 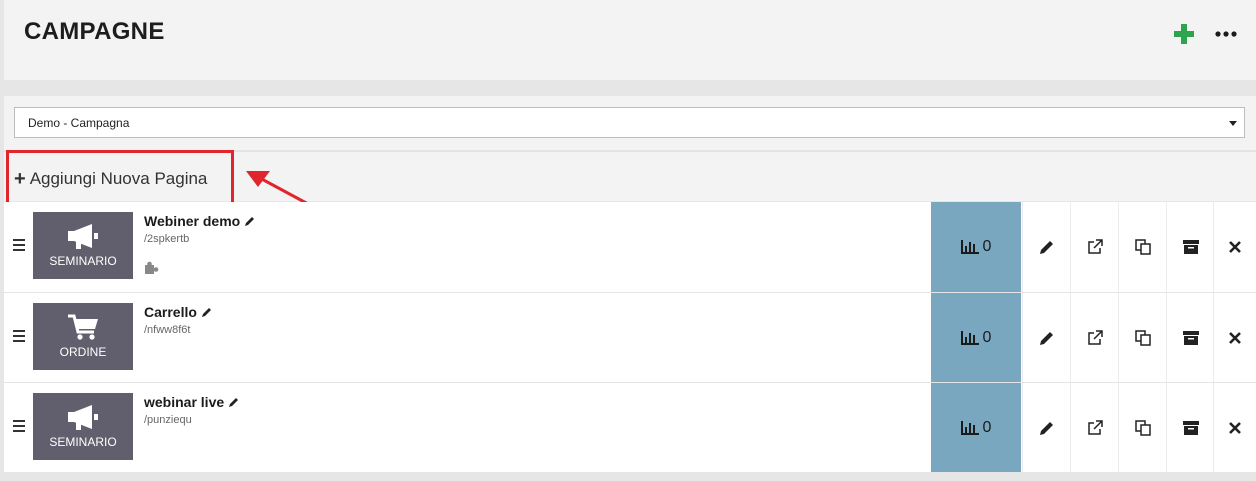 What do you see at coordinates (1233, 123) in the screenshot?
I see `caret-down-icon` at bounding box center [1233, 123].